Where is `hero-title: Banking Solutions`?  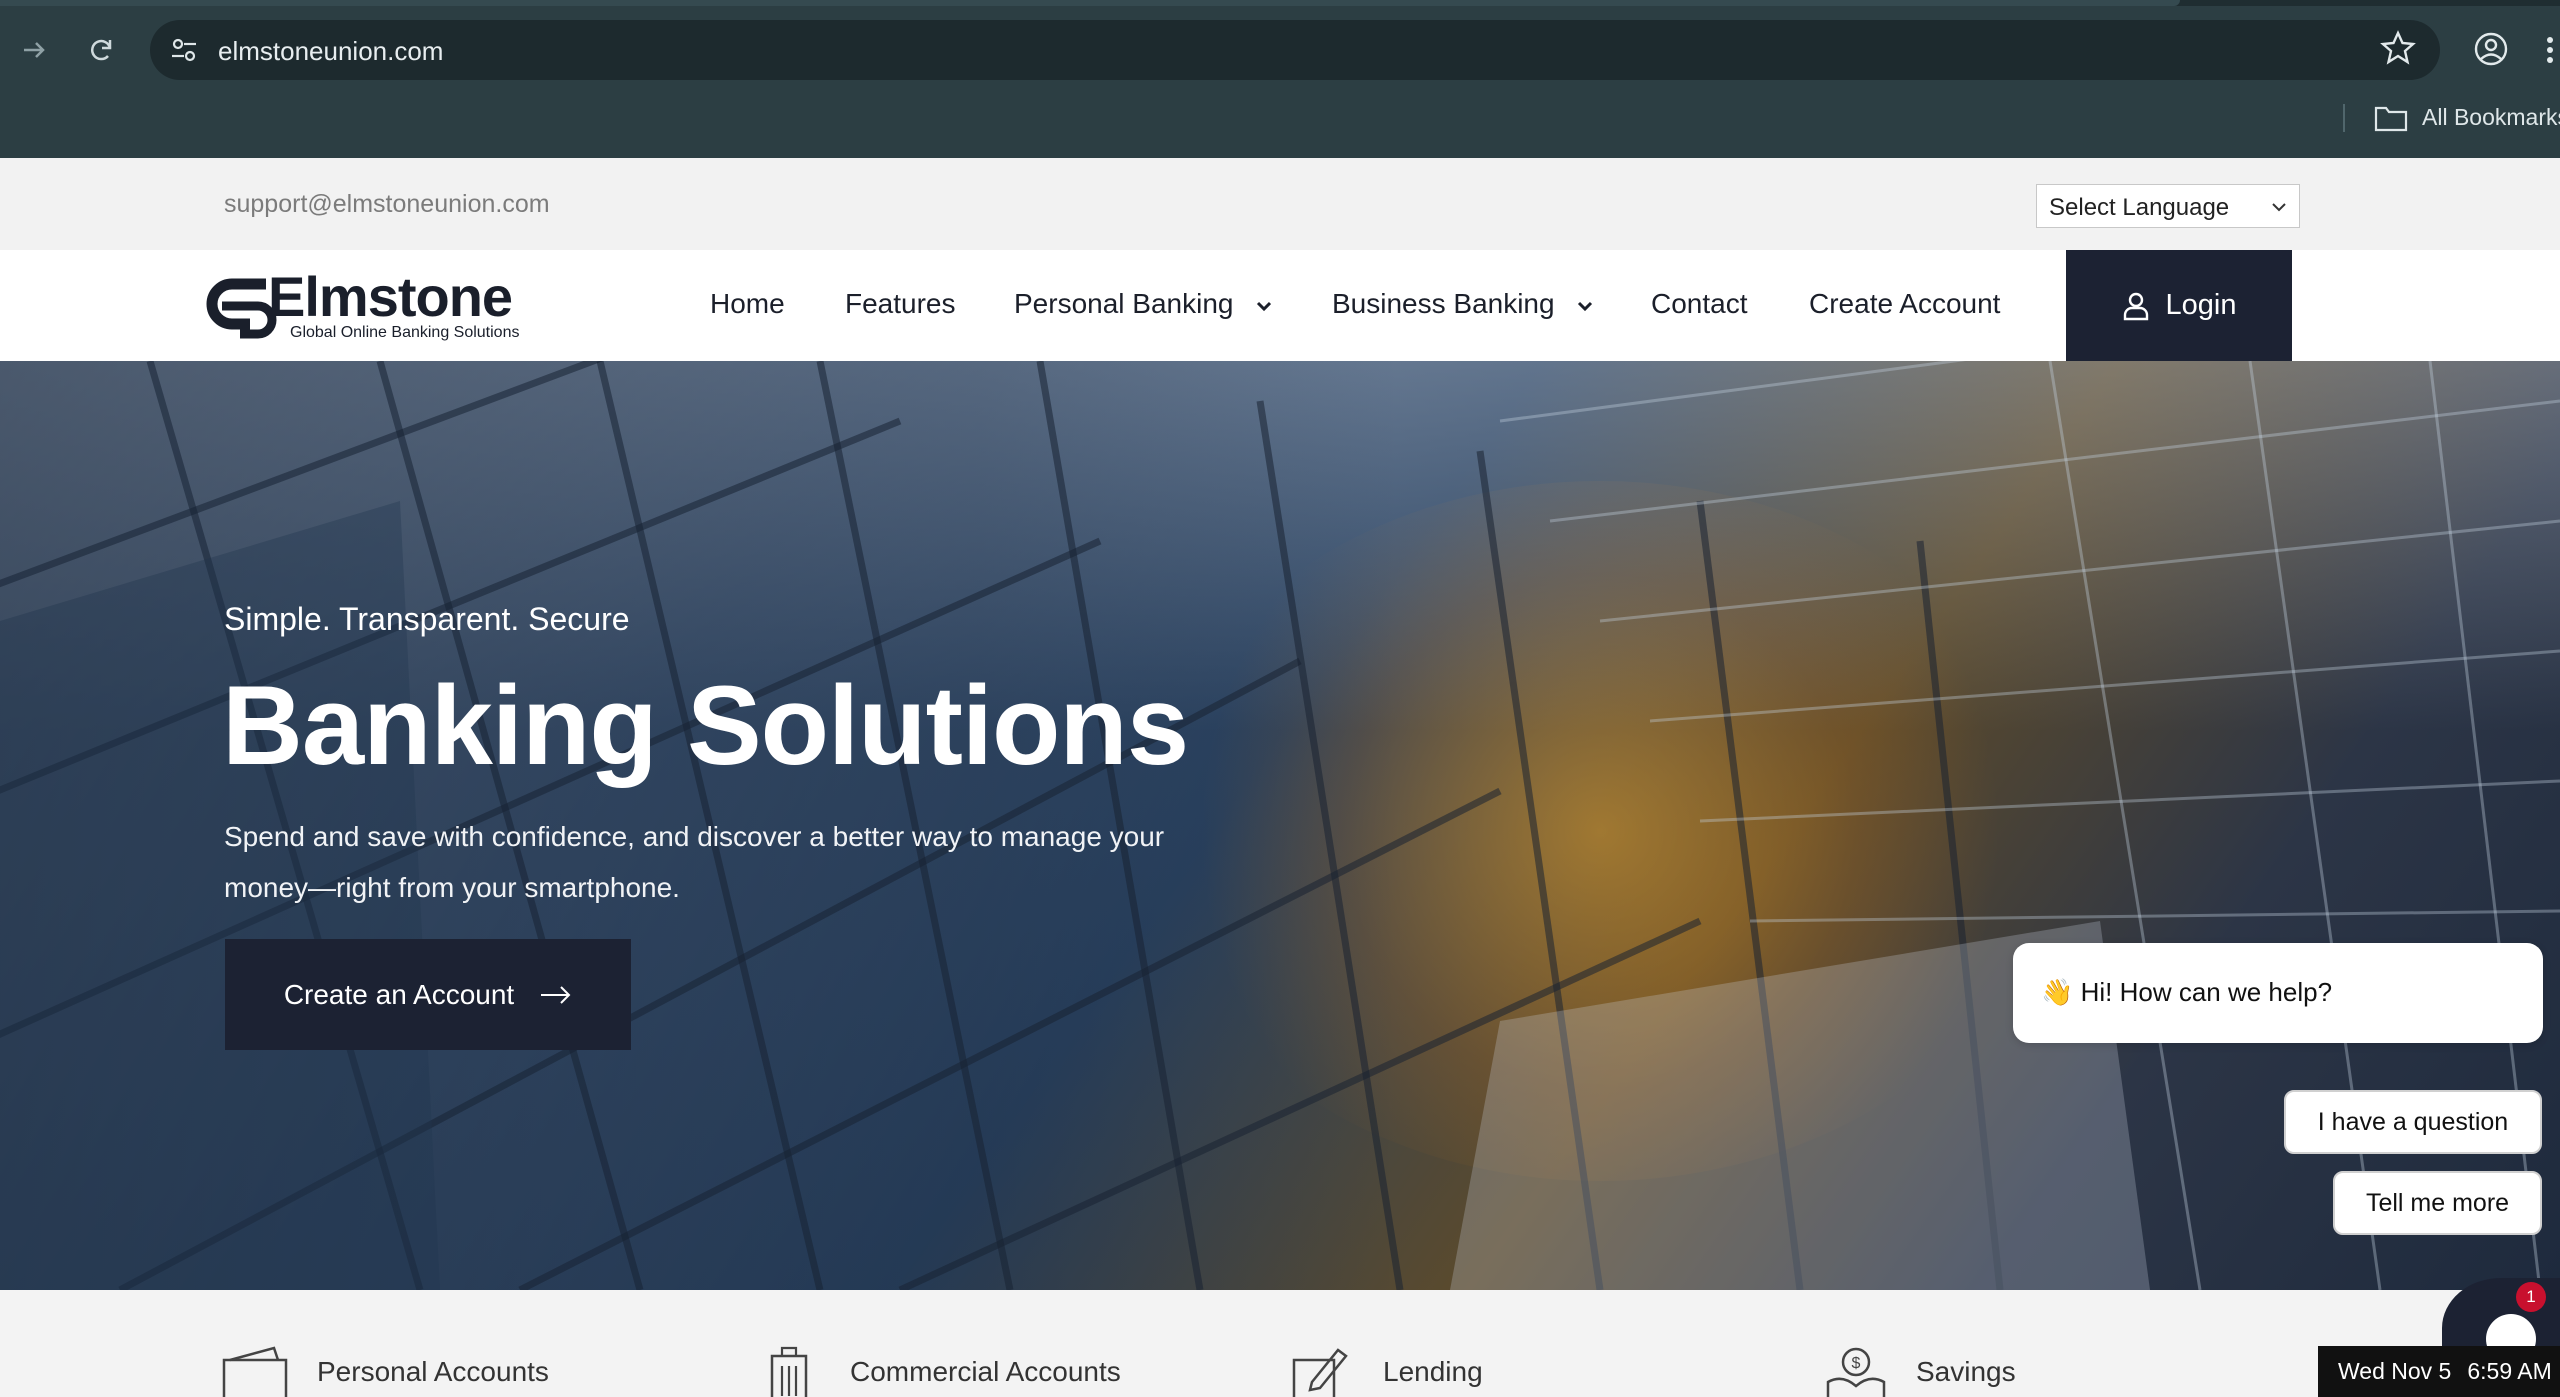 hero-title: Banking Solutions is located at coordinates (705, 725).